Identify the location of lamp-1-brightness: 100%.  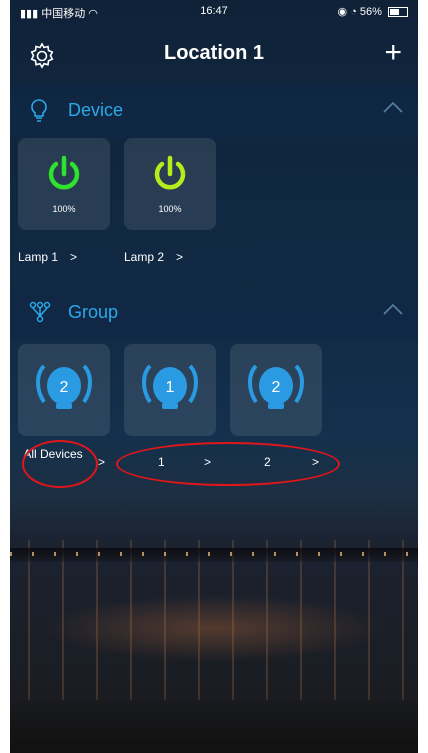
(64, 209).